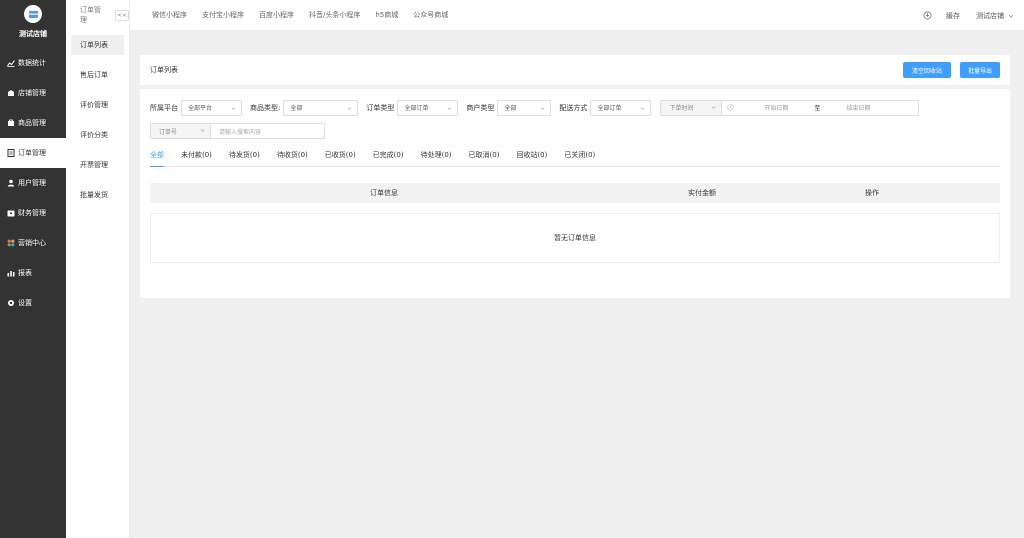 The image size is (1024, 538). Describe the element at coordinates (164, 70) in the screenshot. I see `page-title: 订单列表` at that location.